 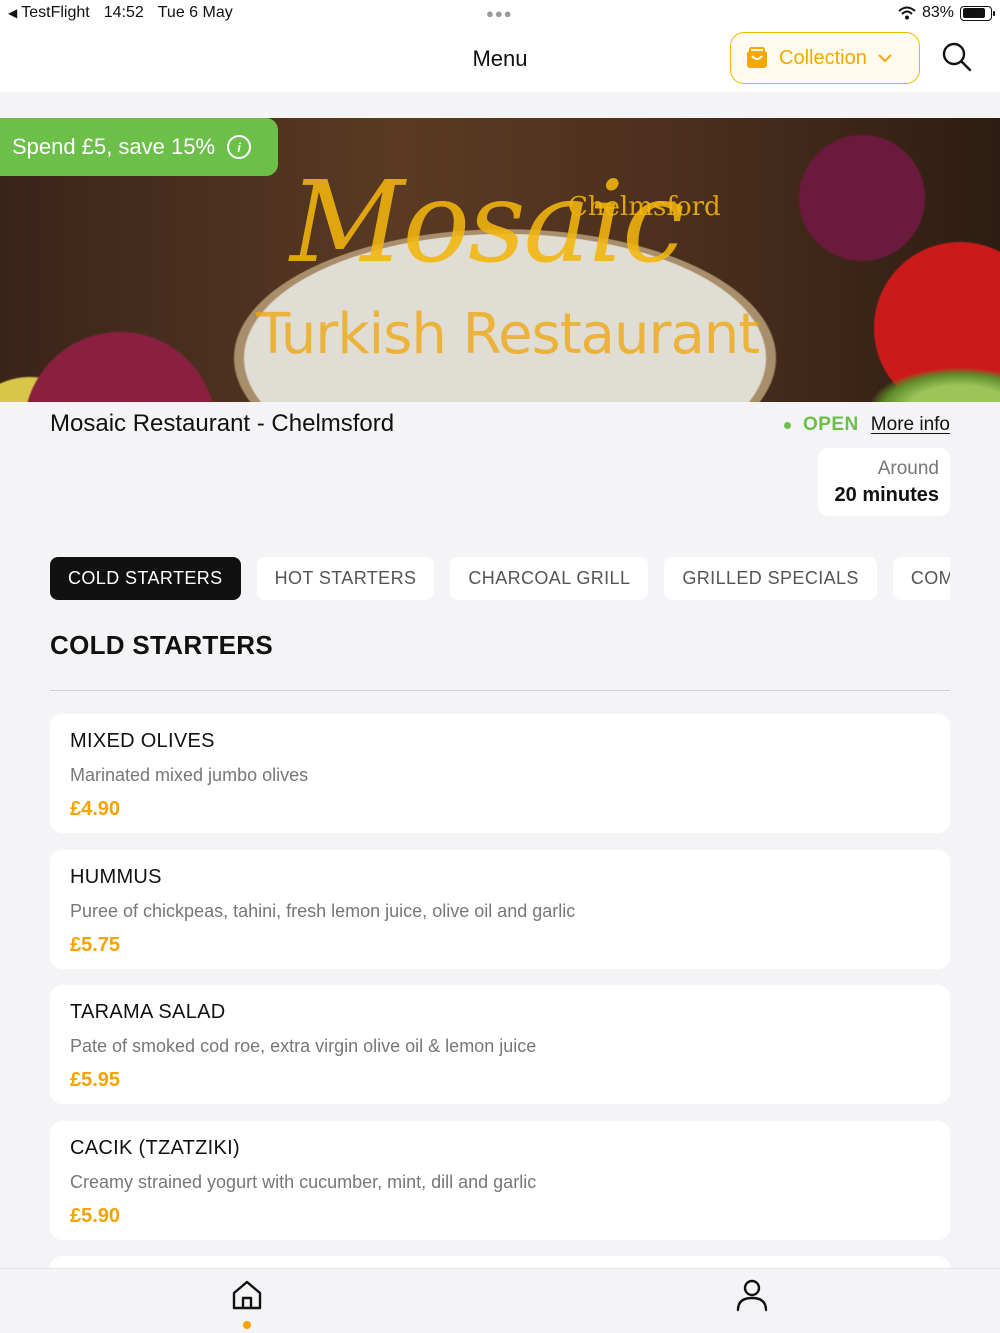 I want to click on collection-mode-button: Collection, so click(x=825, y=58).